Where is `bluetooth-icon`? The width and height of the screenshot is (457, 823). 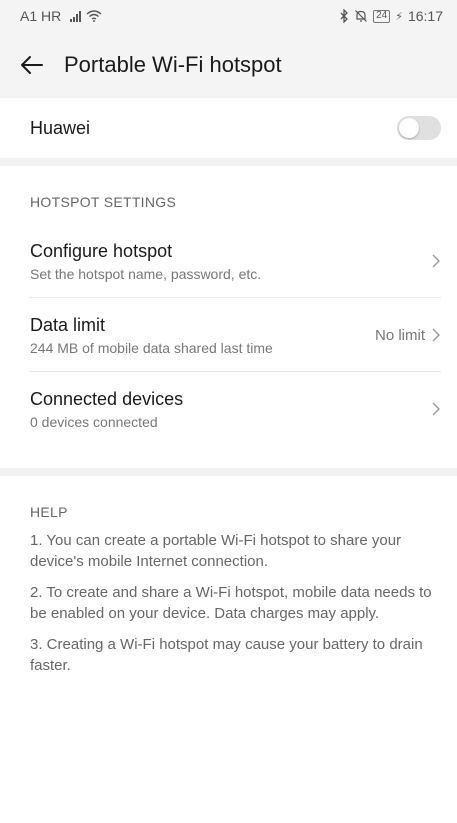
bluetooth-icon is located at coordinates (344, 16).